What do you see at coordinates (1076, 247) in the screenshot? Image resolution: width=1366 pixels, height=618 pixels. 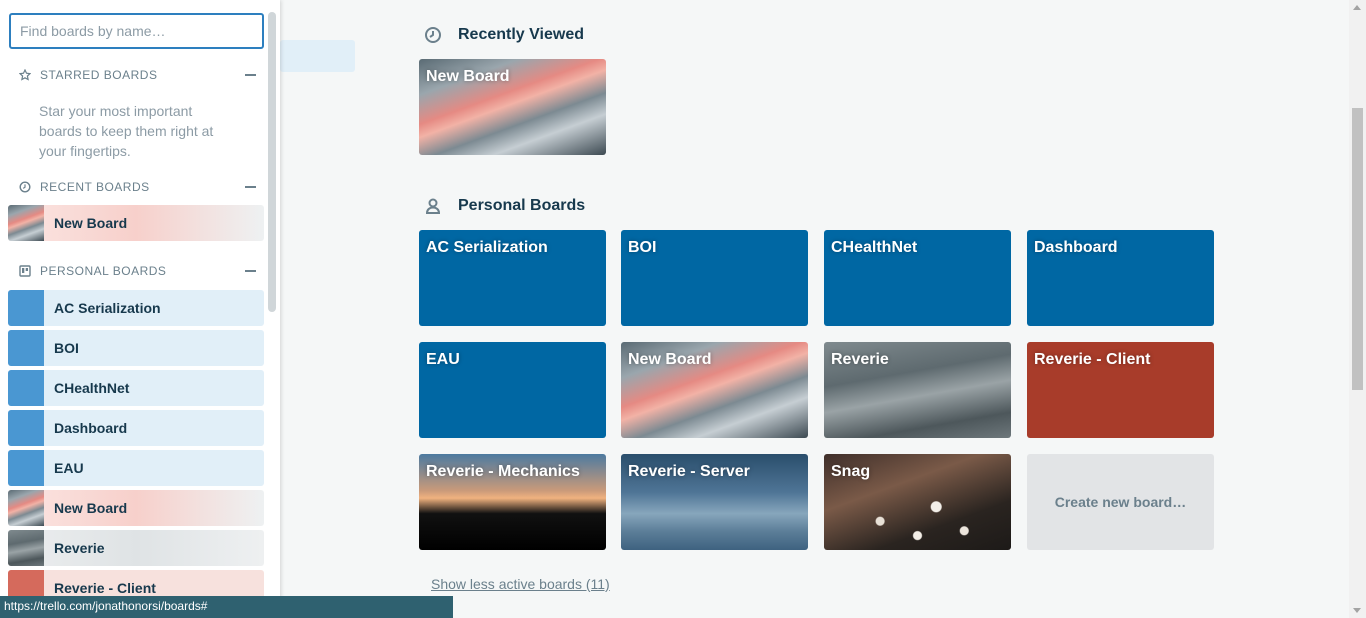 I see `board-title: Dashboard` at bounding box center [1076, 247].